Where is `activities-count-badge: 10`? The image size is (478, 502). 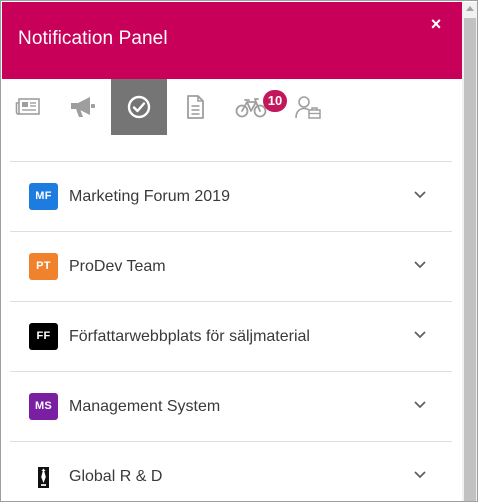
activities-count-badge: 10 is located at coordinates (275, 101).